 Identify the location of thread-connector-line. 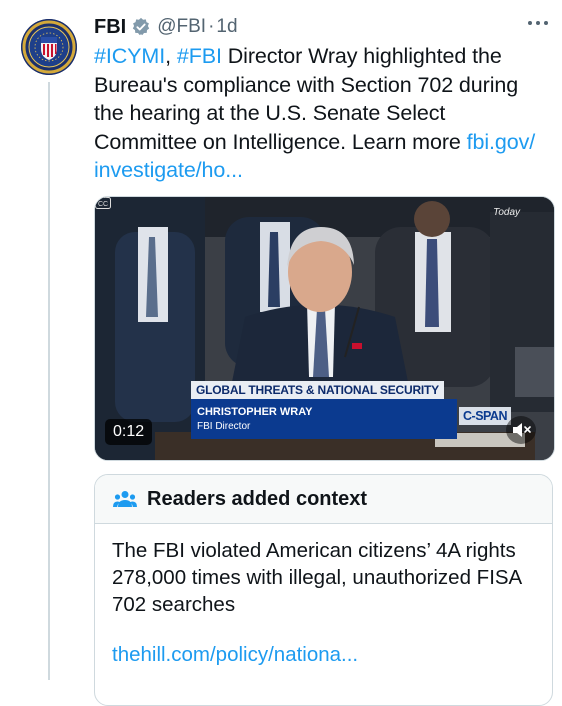
(49, 381).